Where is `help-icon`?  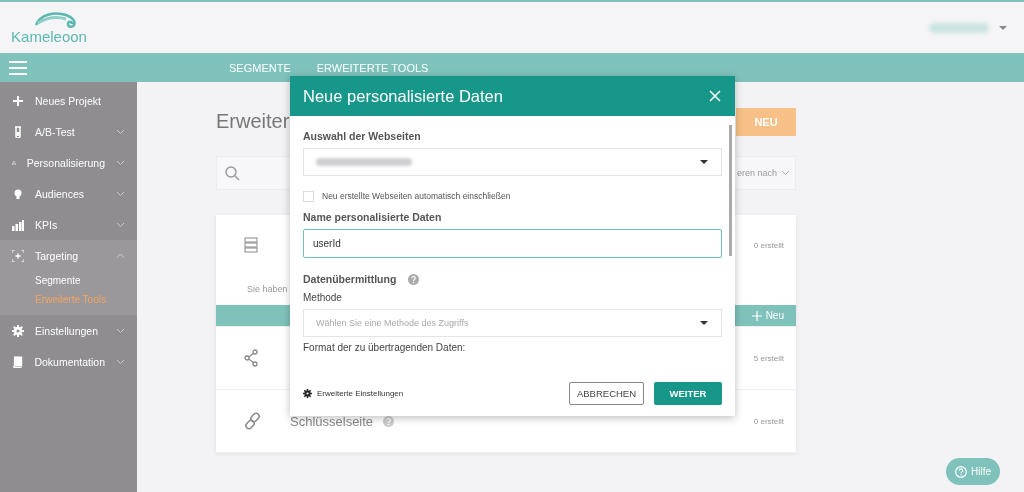
help-icon is located at coordinates (961, 471).